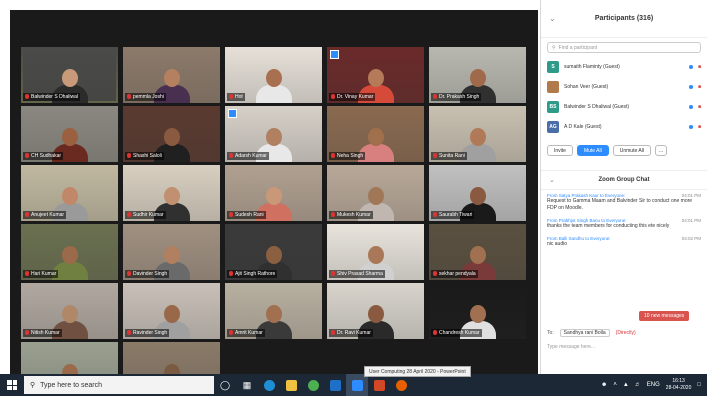  What do you see at coordinates (584, 333) in the screenshot?
I see `recipient-select: Sandhya rani Bolla` at bounding box center [584, 333].